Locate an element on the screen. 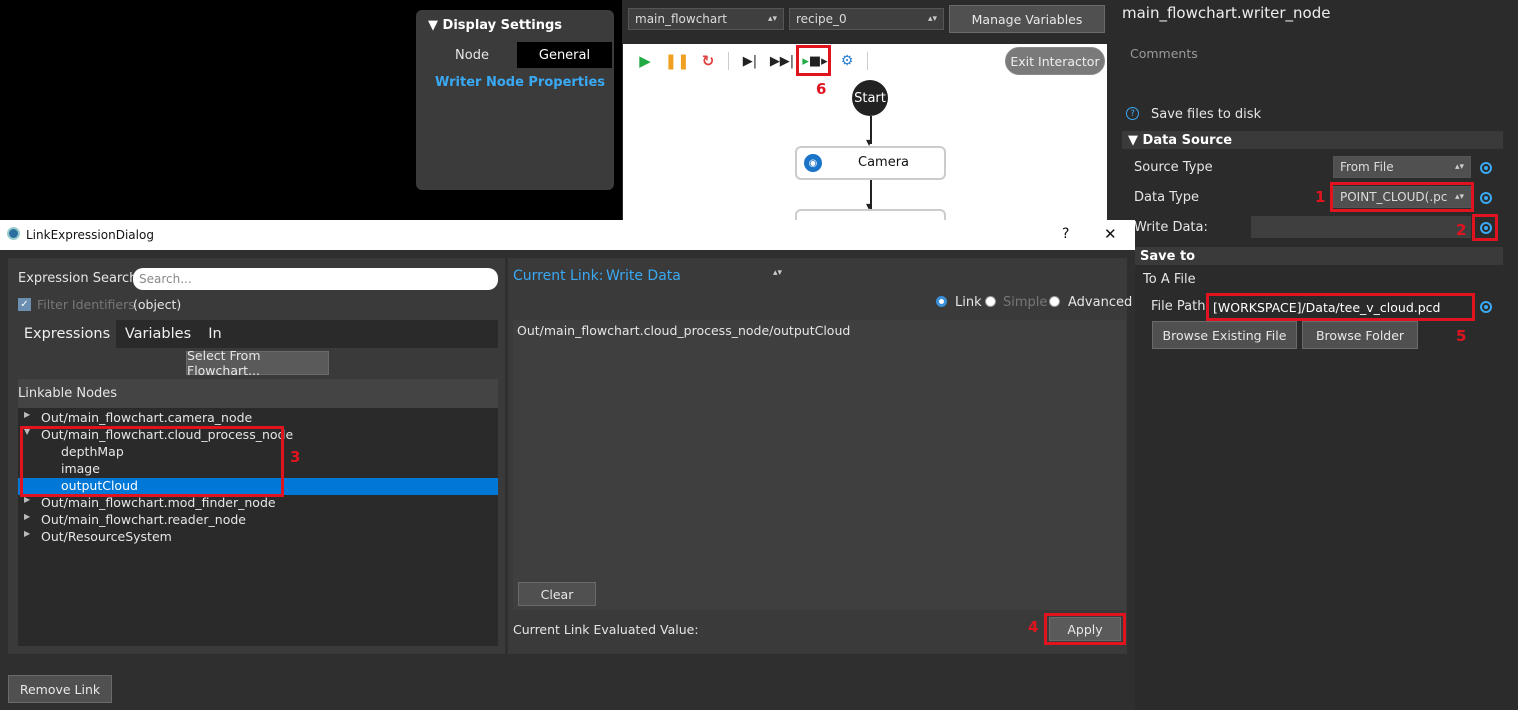  remove-link-button: Remove Link is located at coordinates (60, 689).